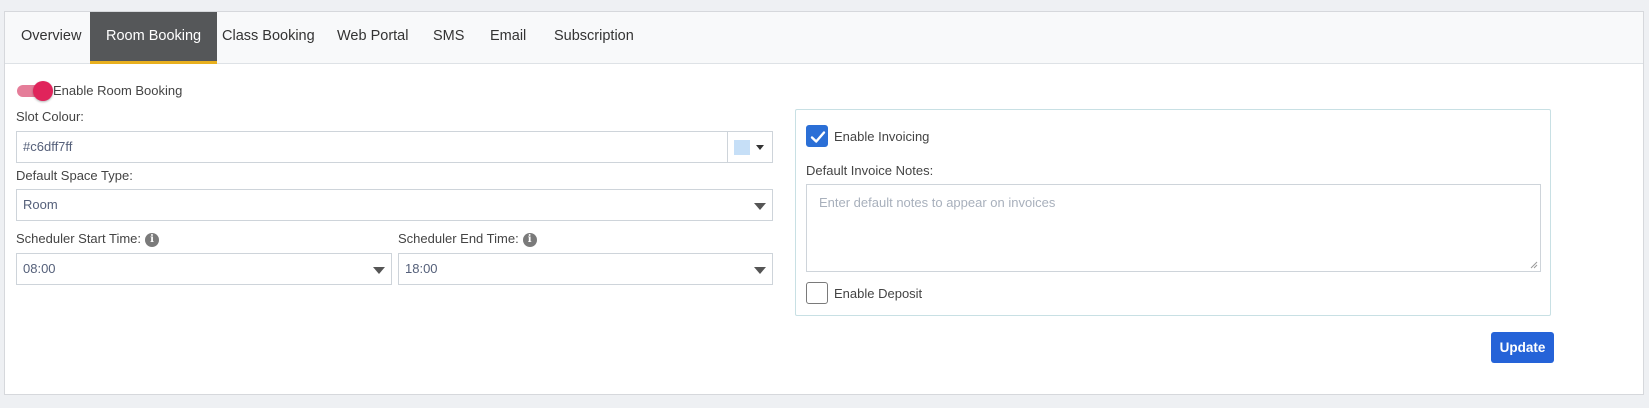 The image size is (1649, 408). Describe the element at coordinates (817, 293) in the screenshot. I see `enable-deposit-checkbox` at that location.